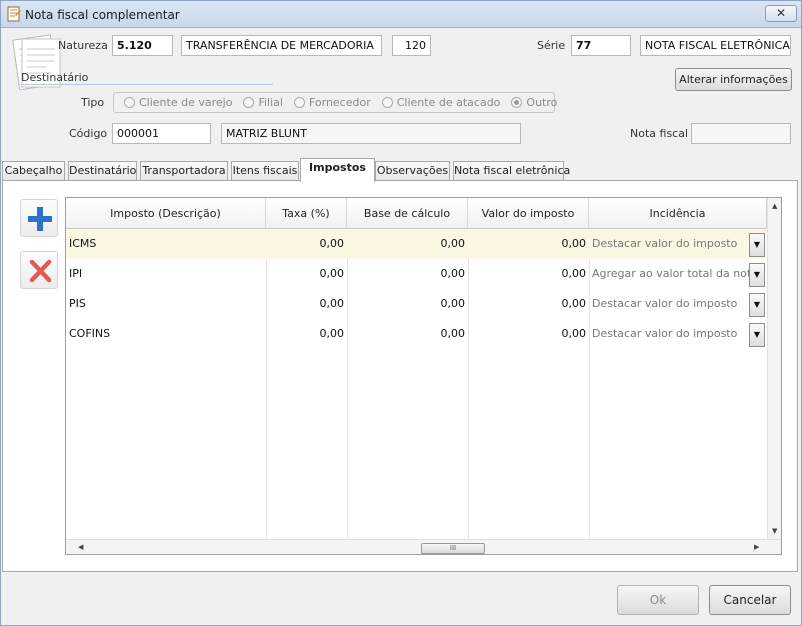 This screenshot has width=802, height=626. I want to click on window-title: Nota fiscal complementar, so click(102, 15).